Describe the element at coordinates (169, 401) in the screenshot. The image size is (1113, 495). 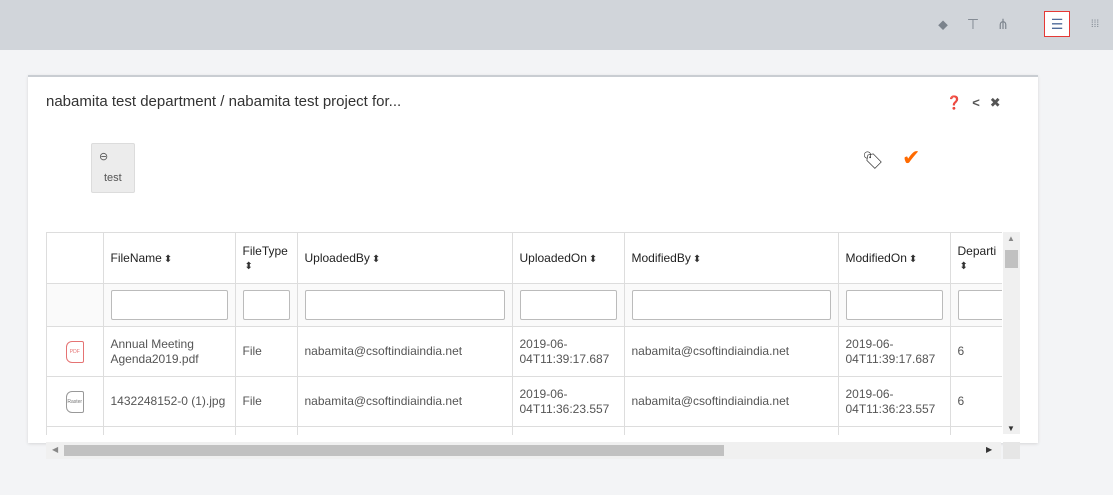
I see `cell-filename: 1432248152-0 (1).jpg` at that location.